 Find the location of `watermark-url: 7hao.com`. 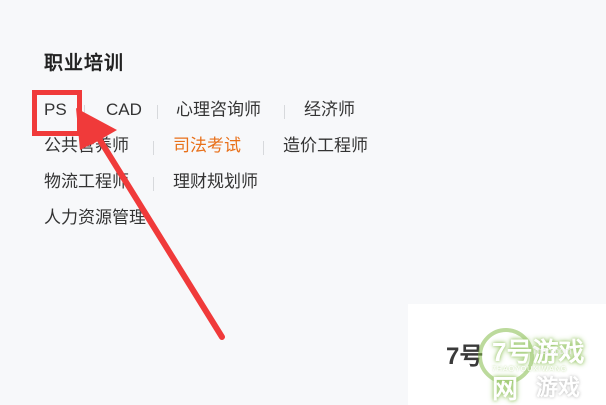

watermark-url: 7hao.com is located at coordinates (552, 351).